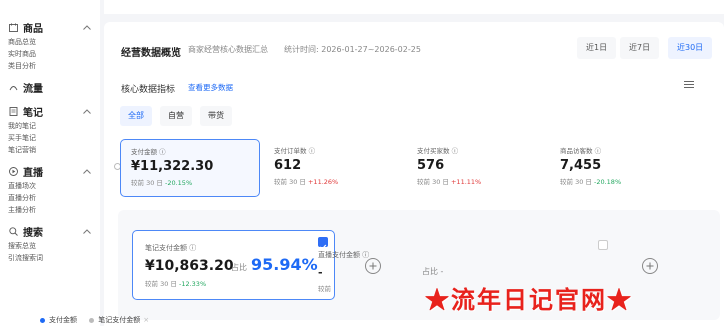 This screenshot has width=724, height=326. Describe the element at coordinates (33, 173) in the screenshot. I see `sidebar-section-label: 直播` at that location.